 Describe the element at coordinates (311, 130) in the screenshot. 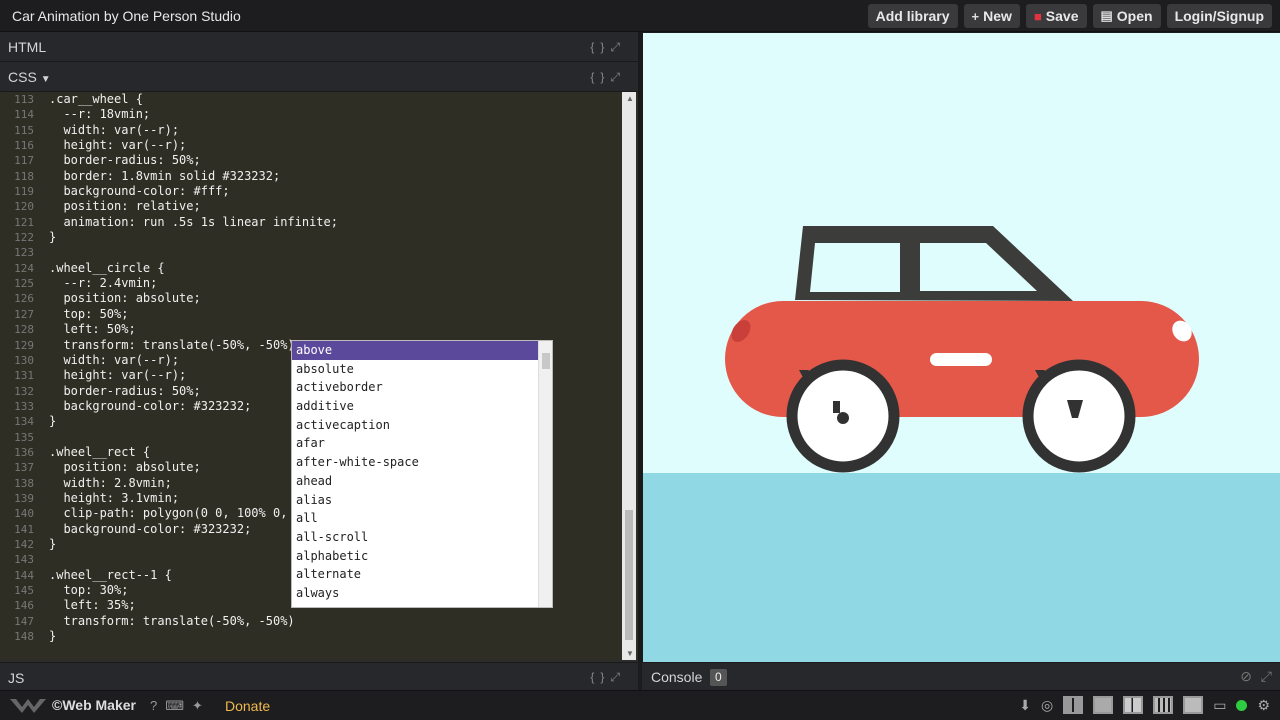

I see `code-line: 115 width: var(--r);` at that location.